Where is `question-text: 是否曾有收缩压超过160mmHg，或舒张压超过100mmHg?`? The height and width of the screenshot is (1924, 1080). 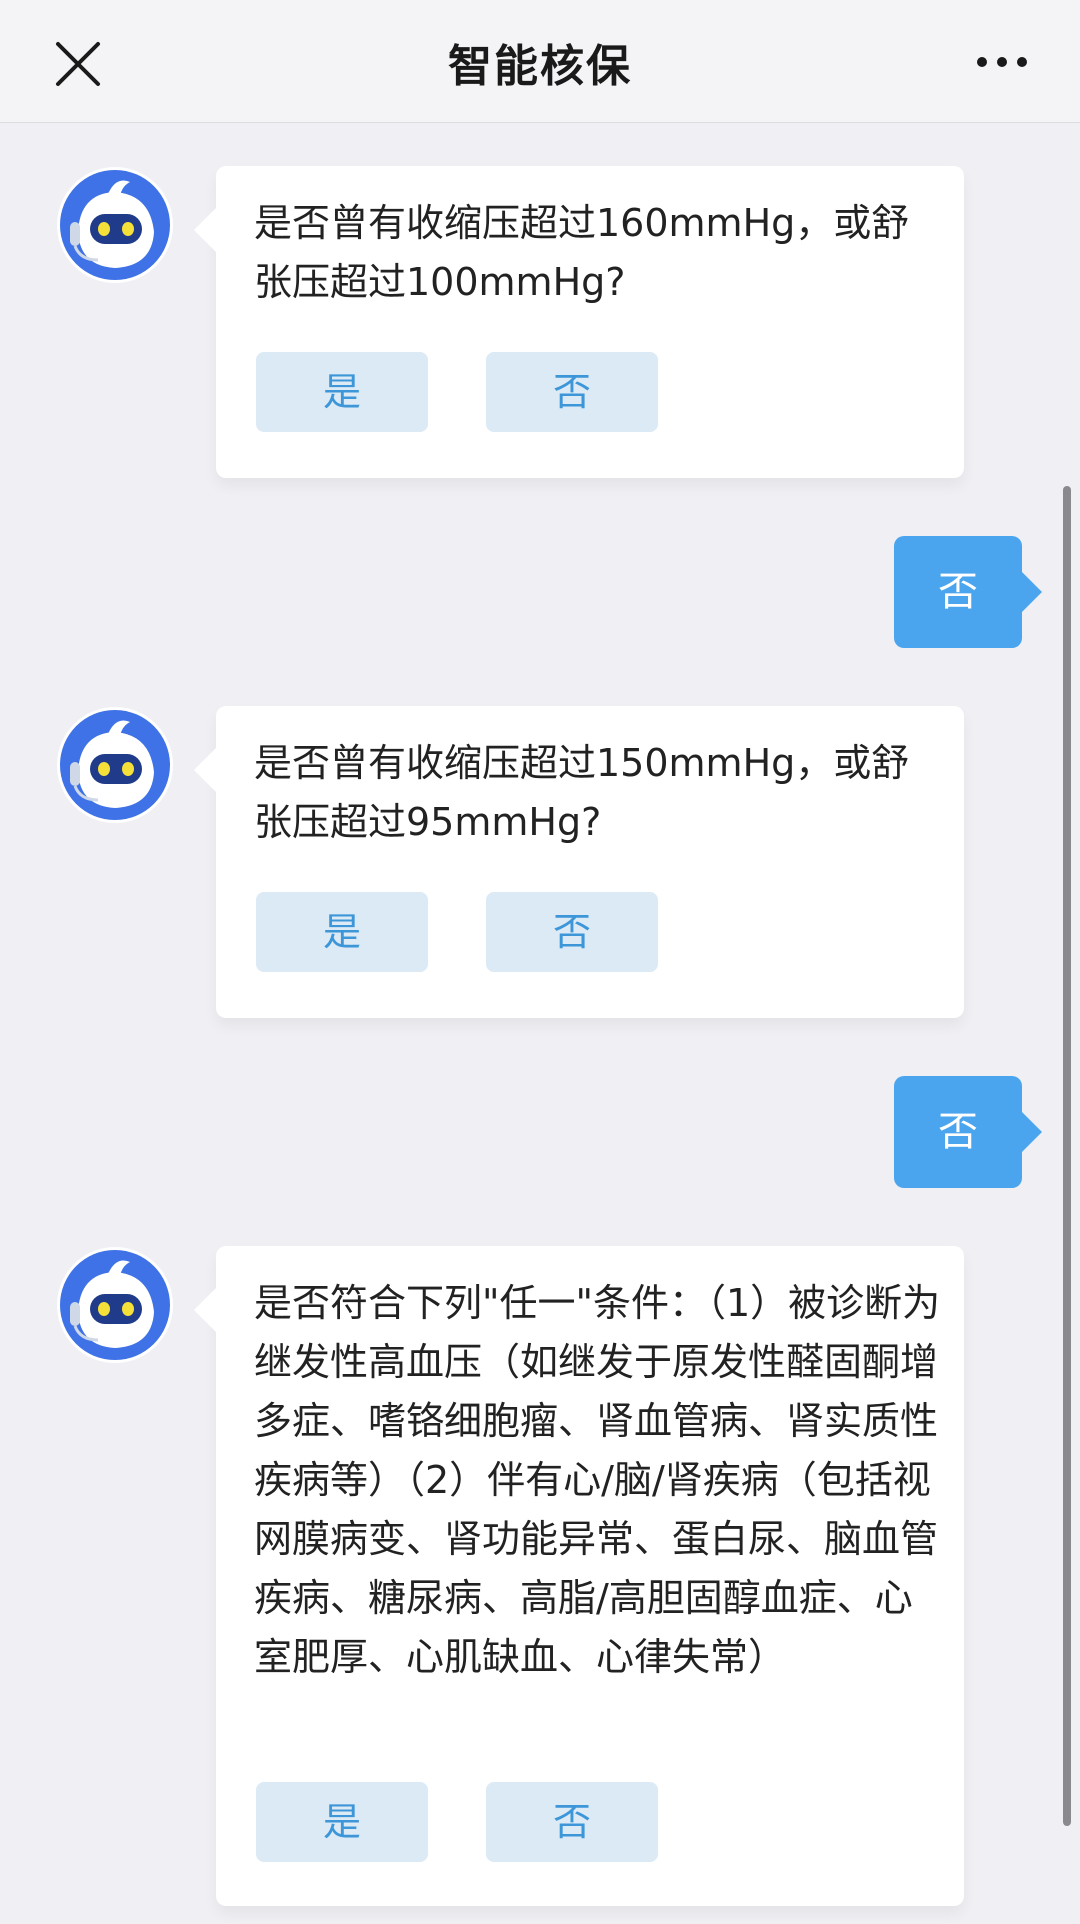 question-text: 是否曾有收缩压超过160mmHg，或舒张压超过100mmHg? is located at coordinates (582, 252).